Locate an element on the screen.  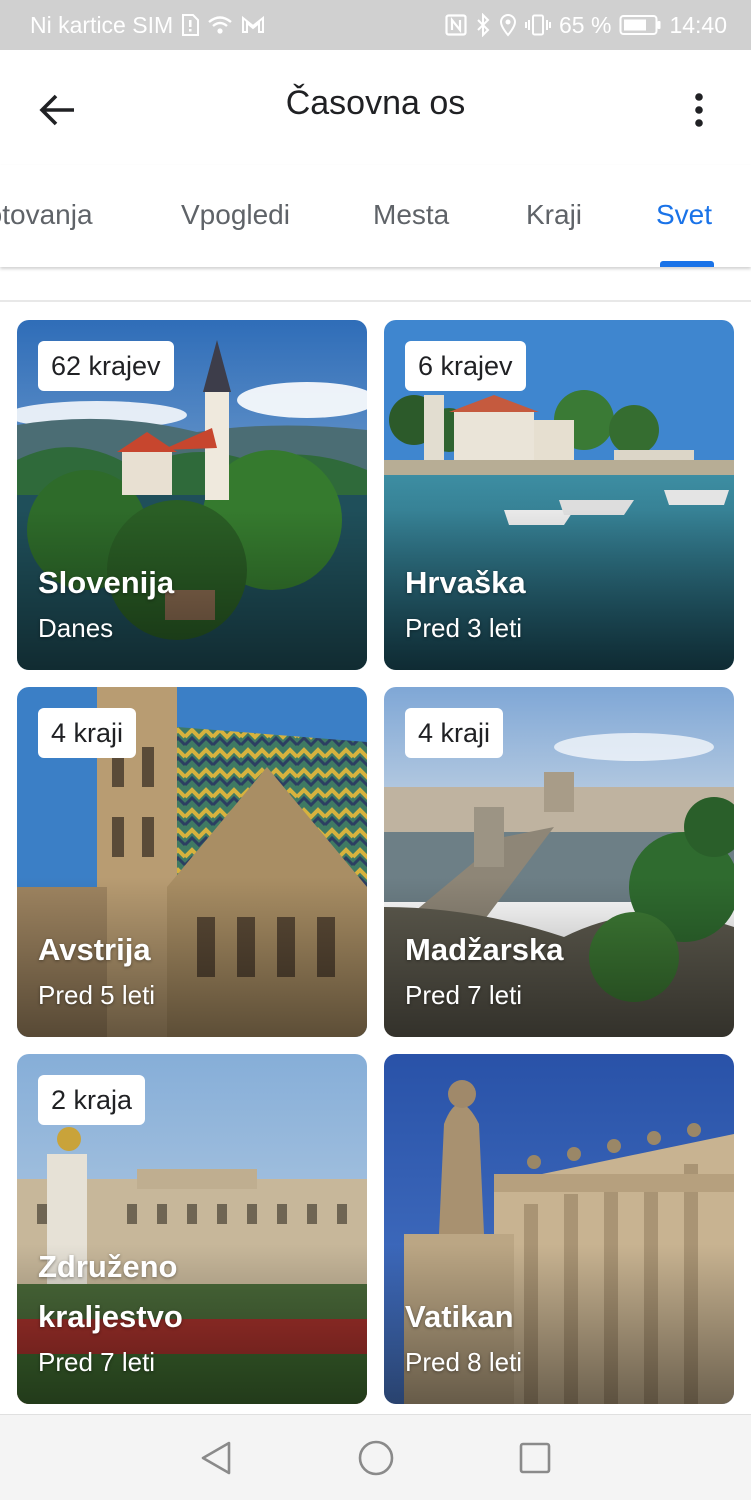
app-bar: Časovna os is located at coordinates (375, 107).